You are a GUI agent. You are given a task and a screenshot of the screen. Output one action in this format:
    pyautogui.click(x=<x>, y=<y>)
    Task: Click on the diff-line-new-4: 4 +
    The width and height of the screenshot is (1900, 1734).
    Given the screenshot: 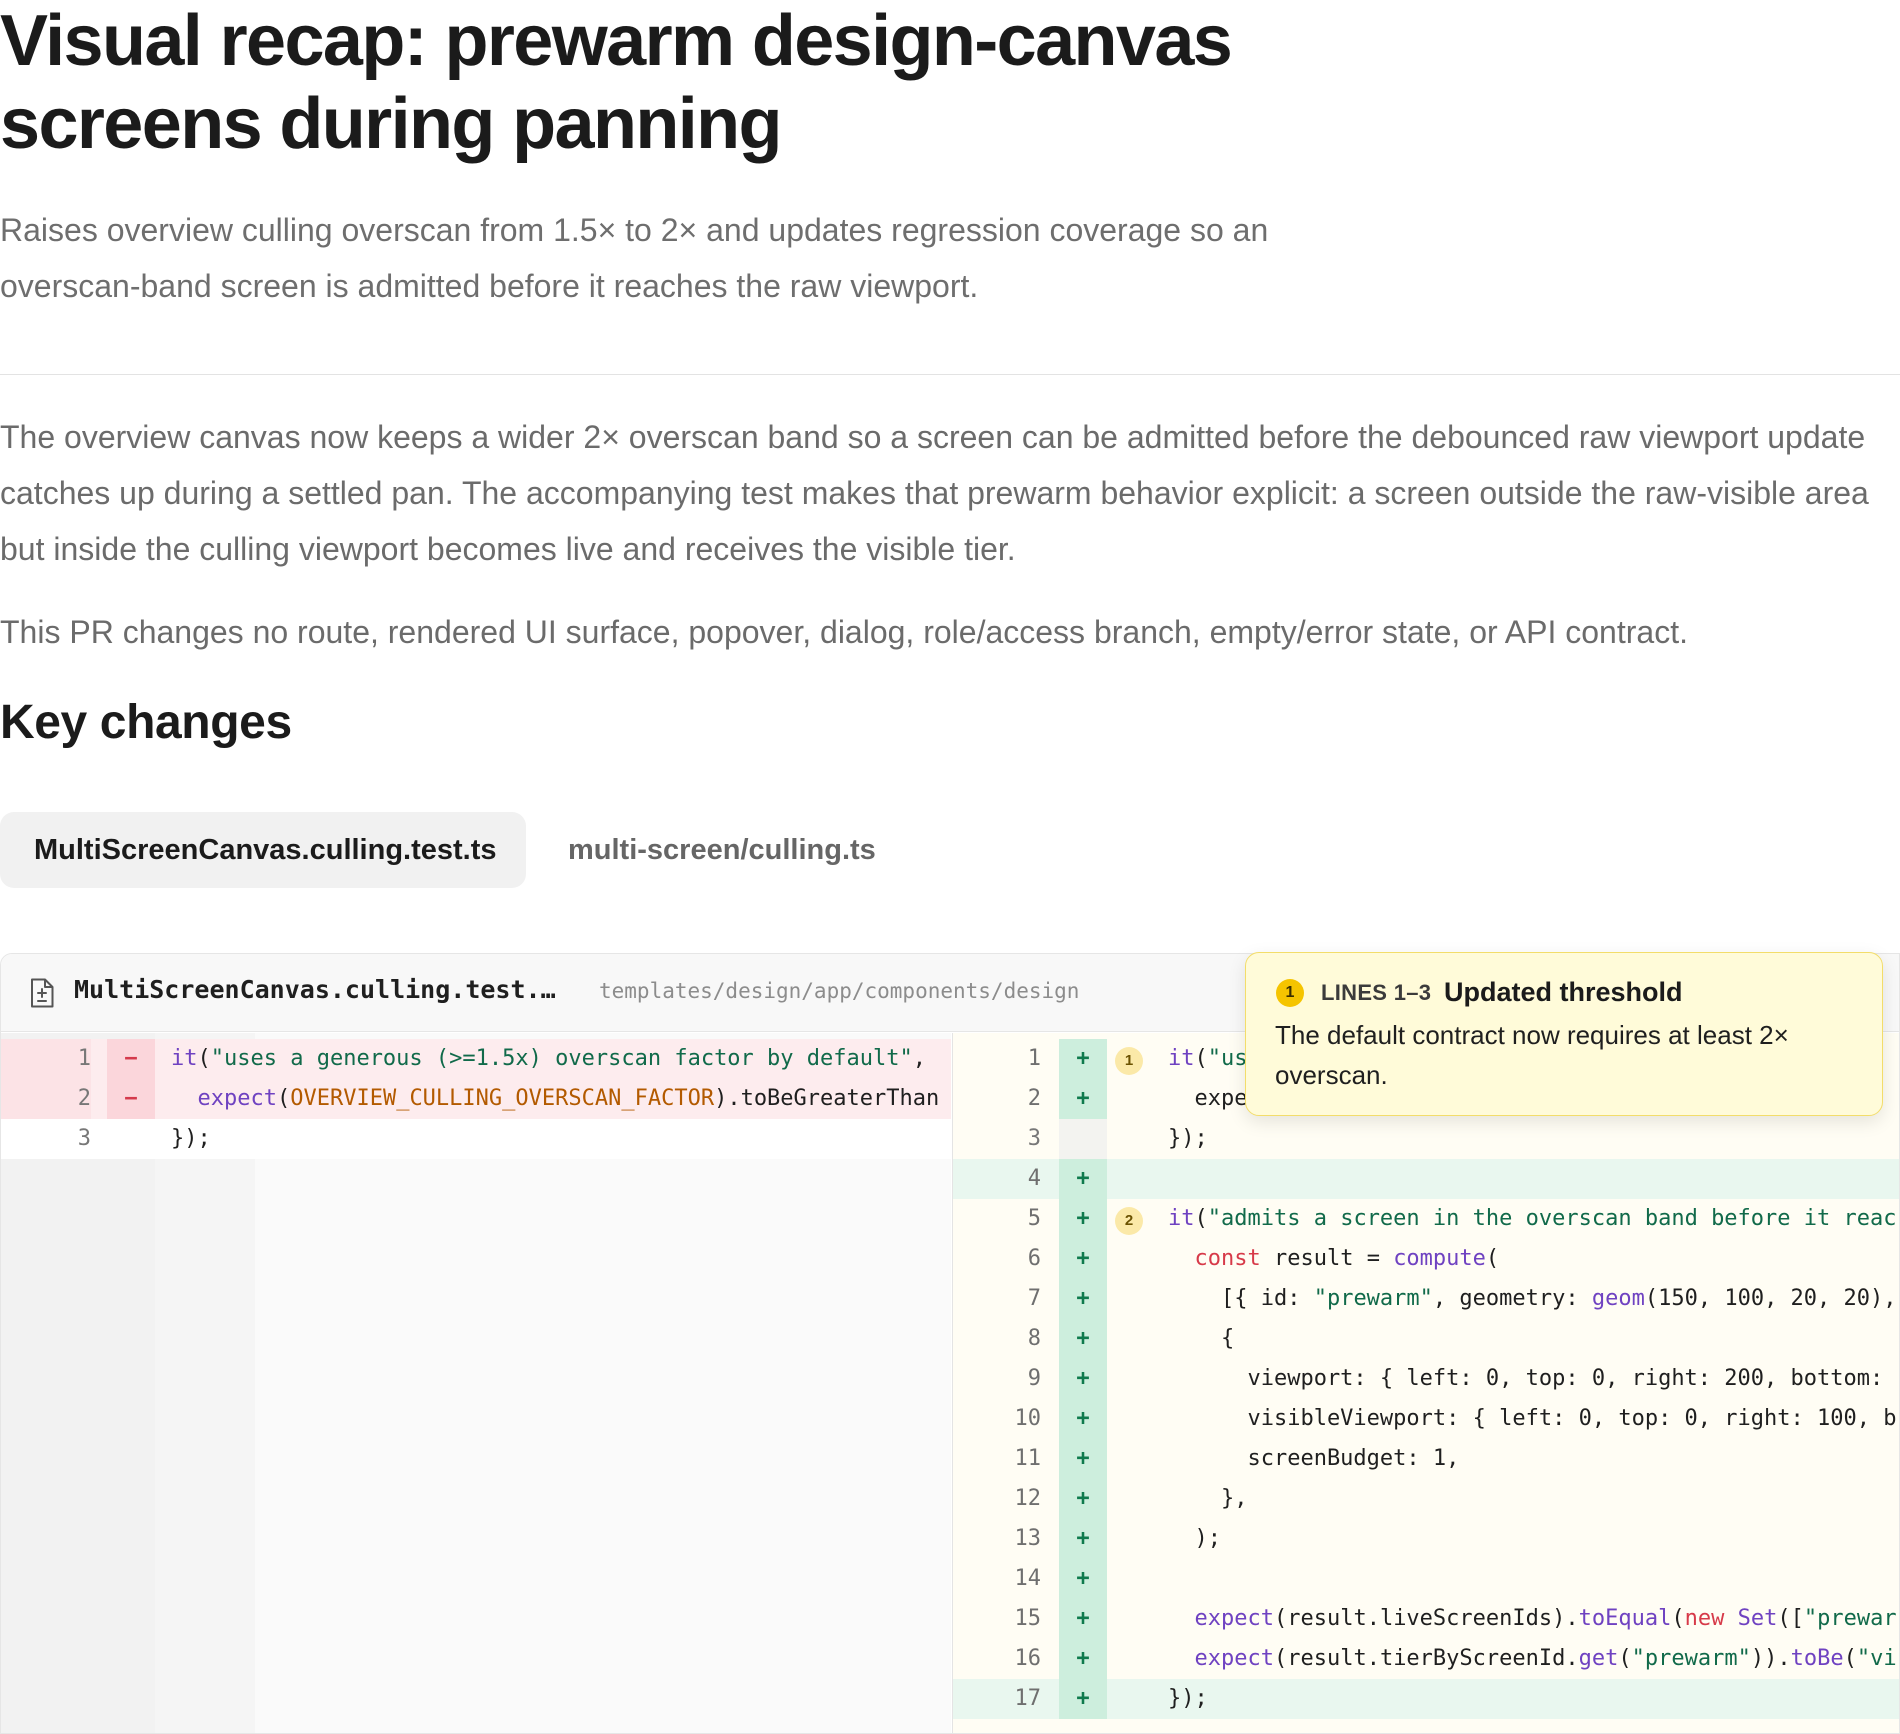 What is the action you would take?
    pyautogui.click(x=1426, y=1179)
    